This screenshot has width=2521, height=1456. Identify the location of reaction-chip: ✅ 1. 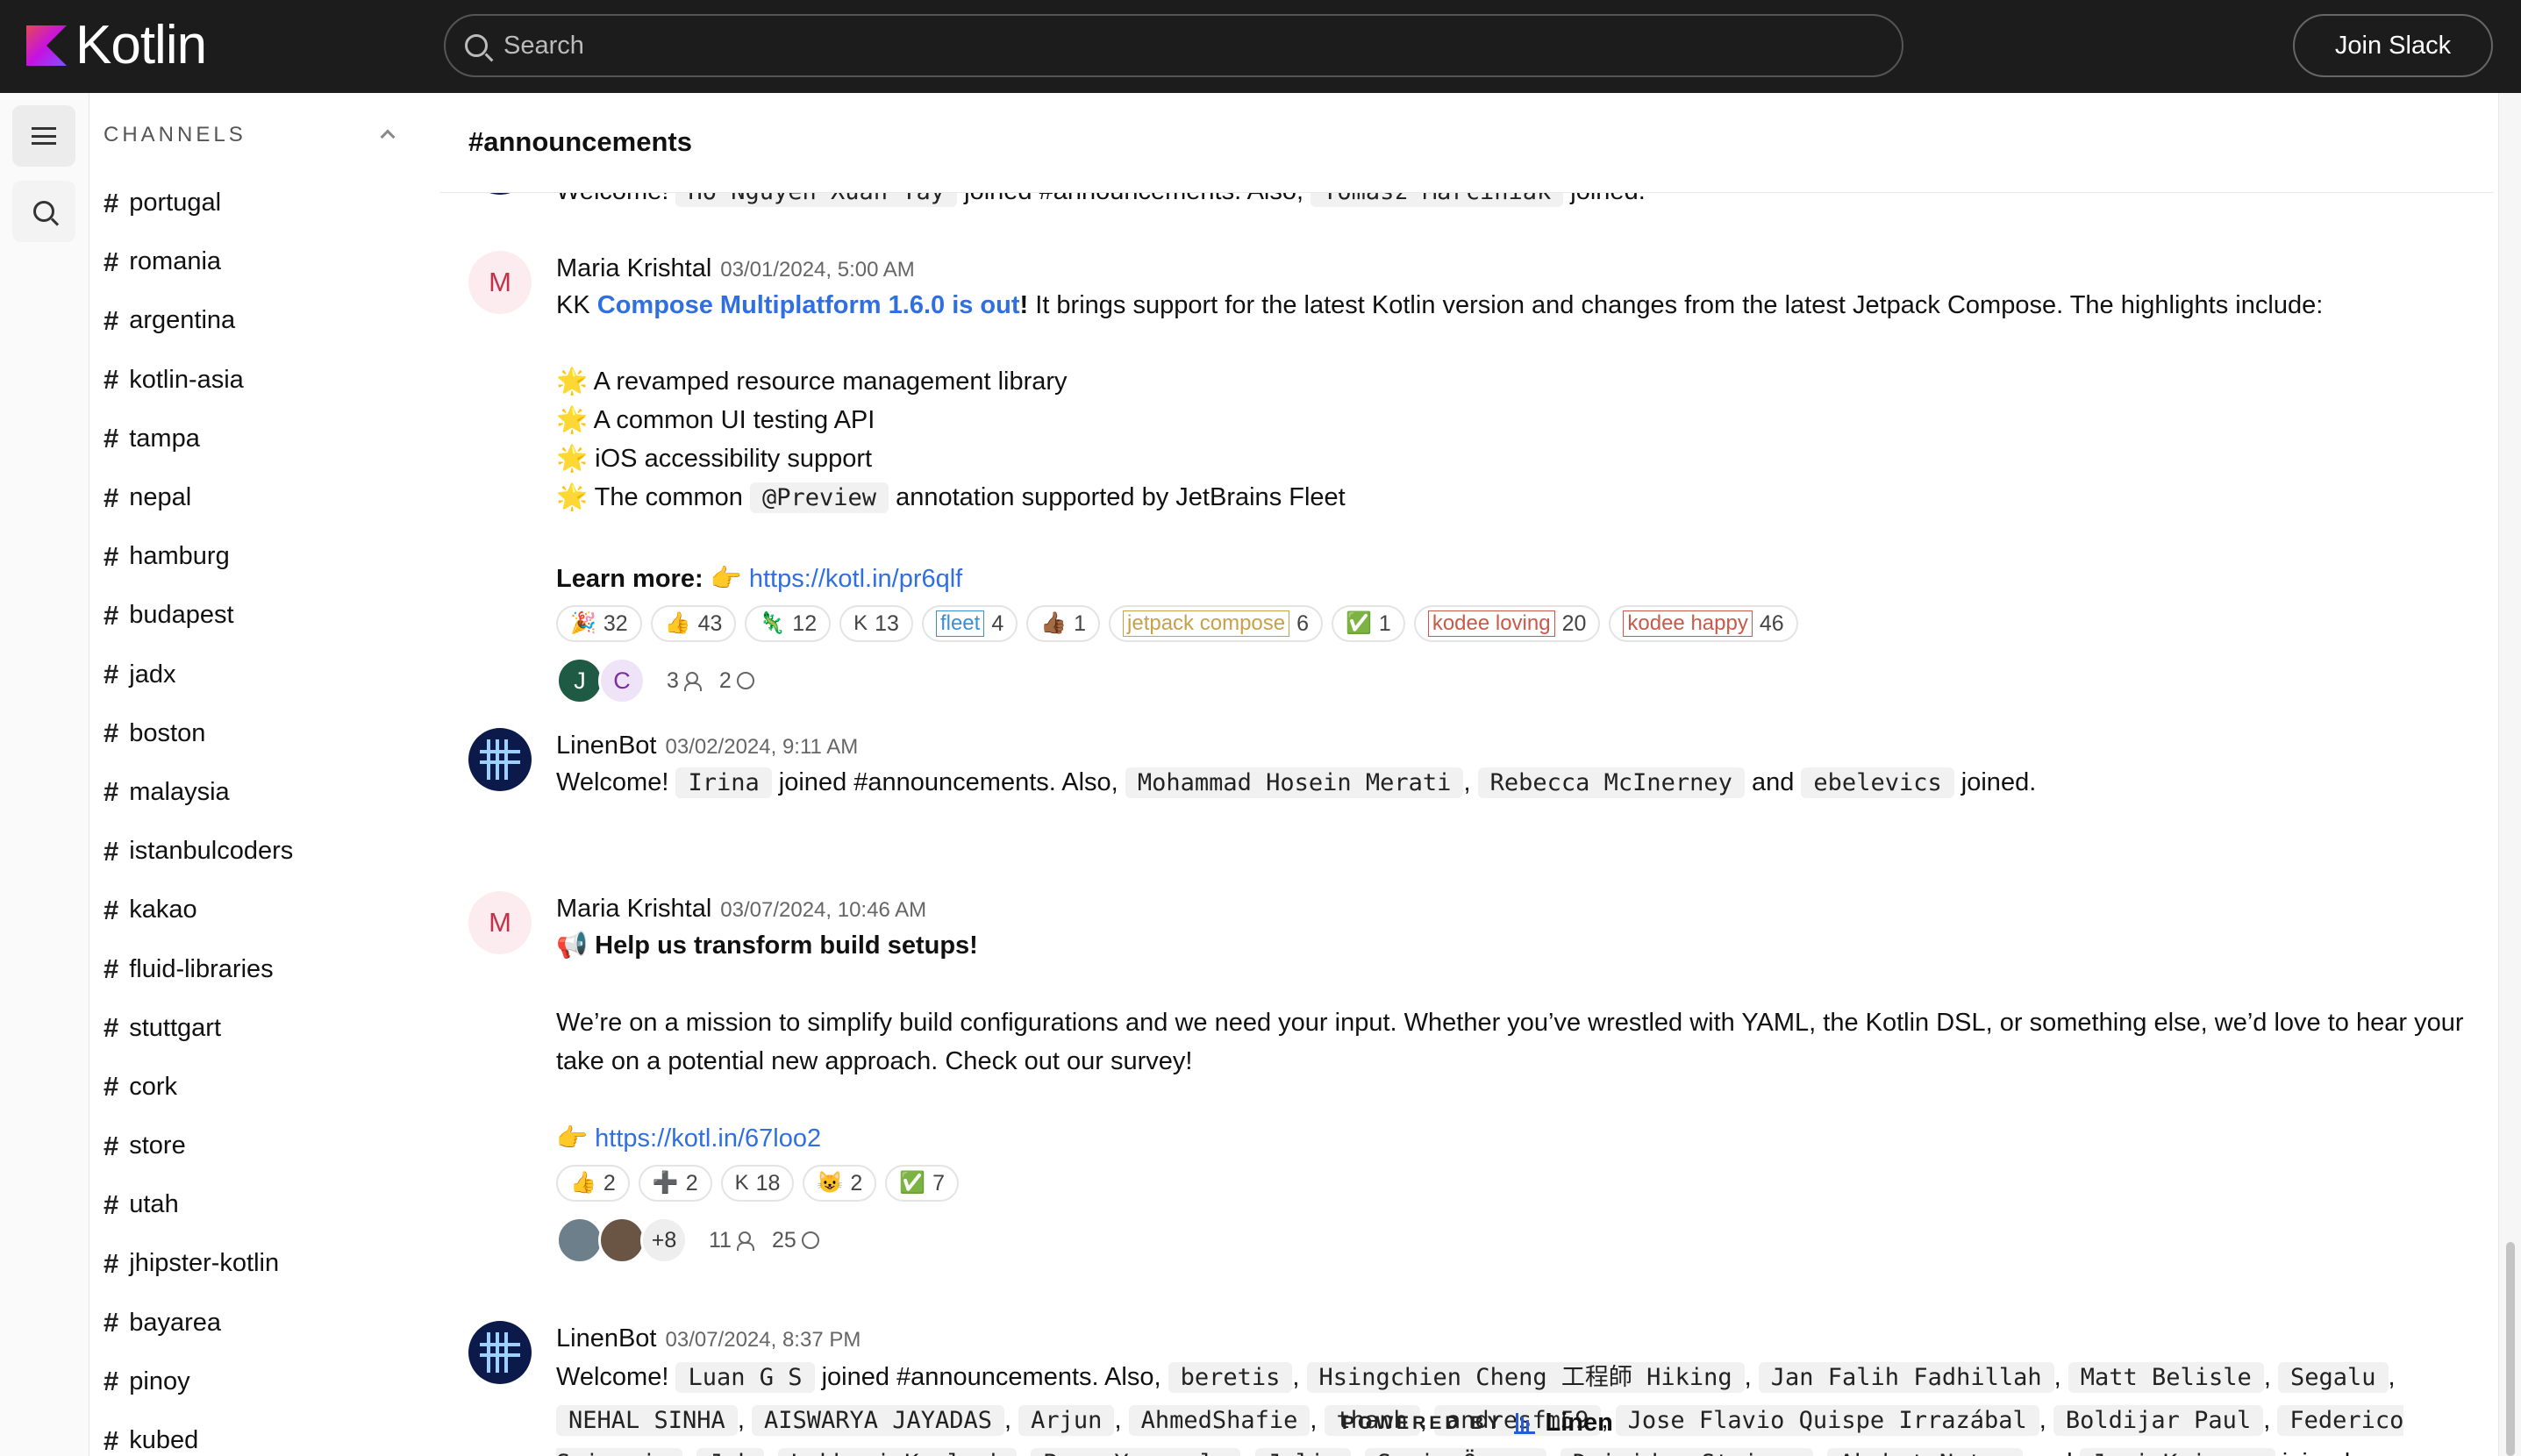
(1369, 623).